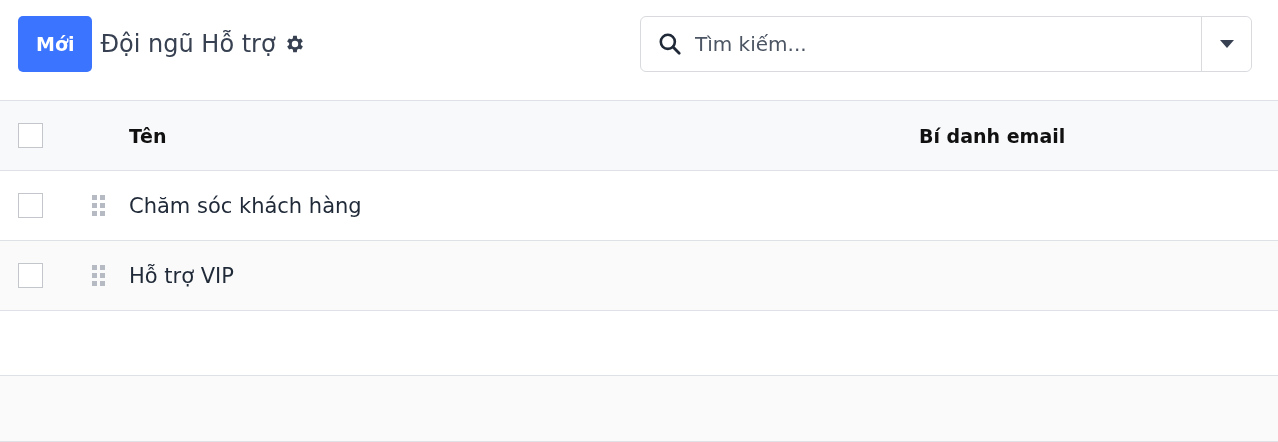 This screenshot has width=1278, height=442. What do you see at coordinates (188, 44) in the screenshot?
I see `page-title: Đội ngũ Hỗ trợ` at bounding box center [188, 44].